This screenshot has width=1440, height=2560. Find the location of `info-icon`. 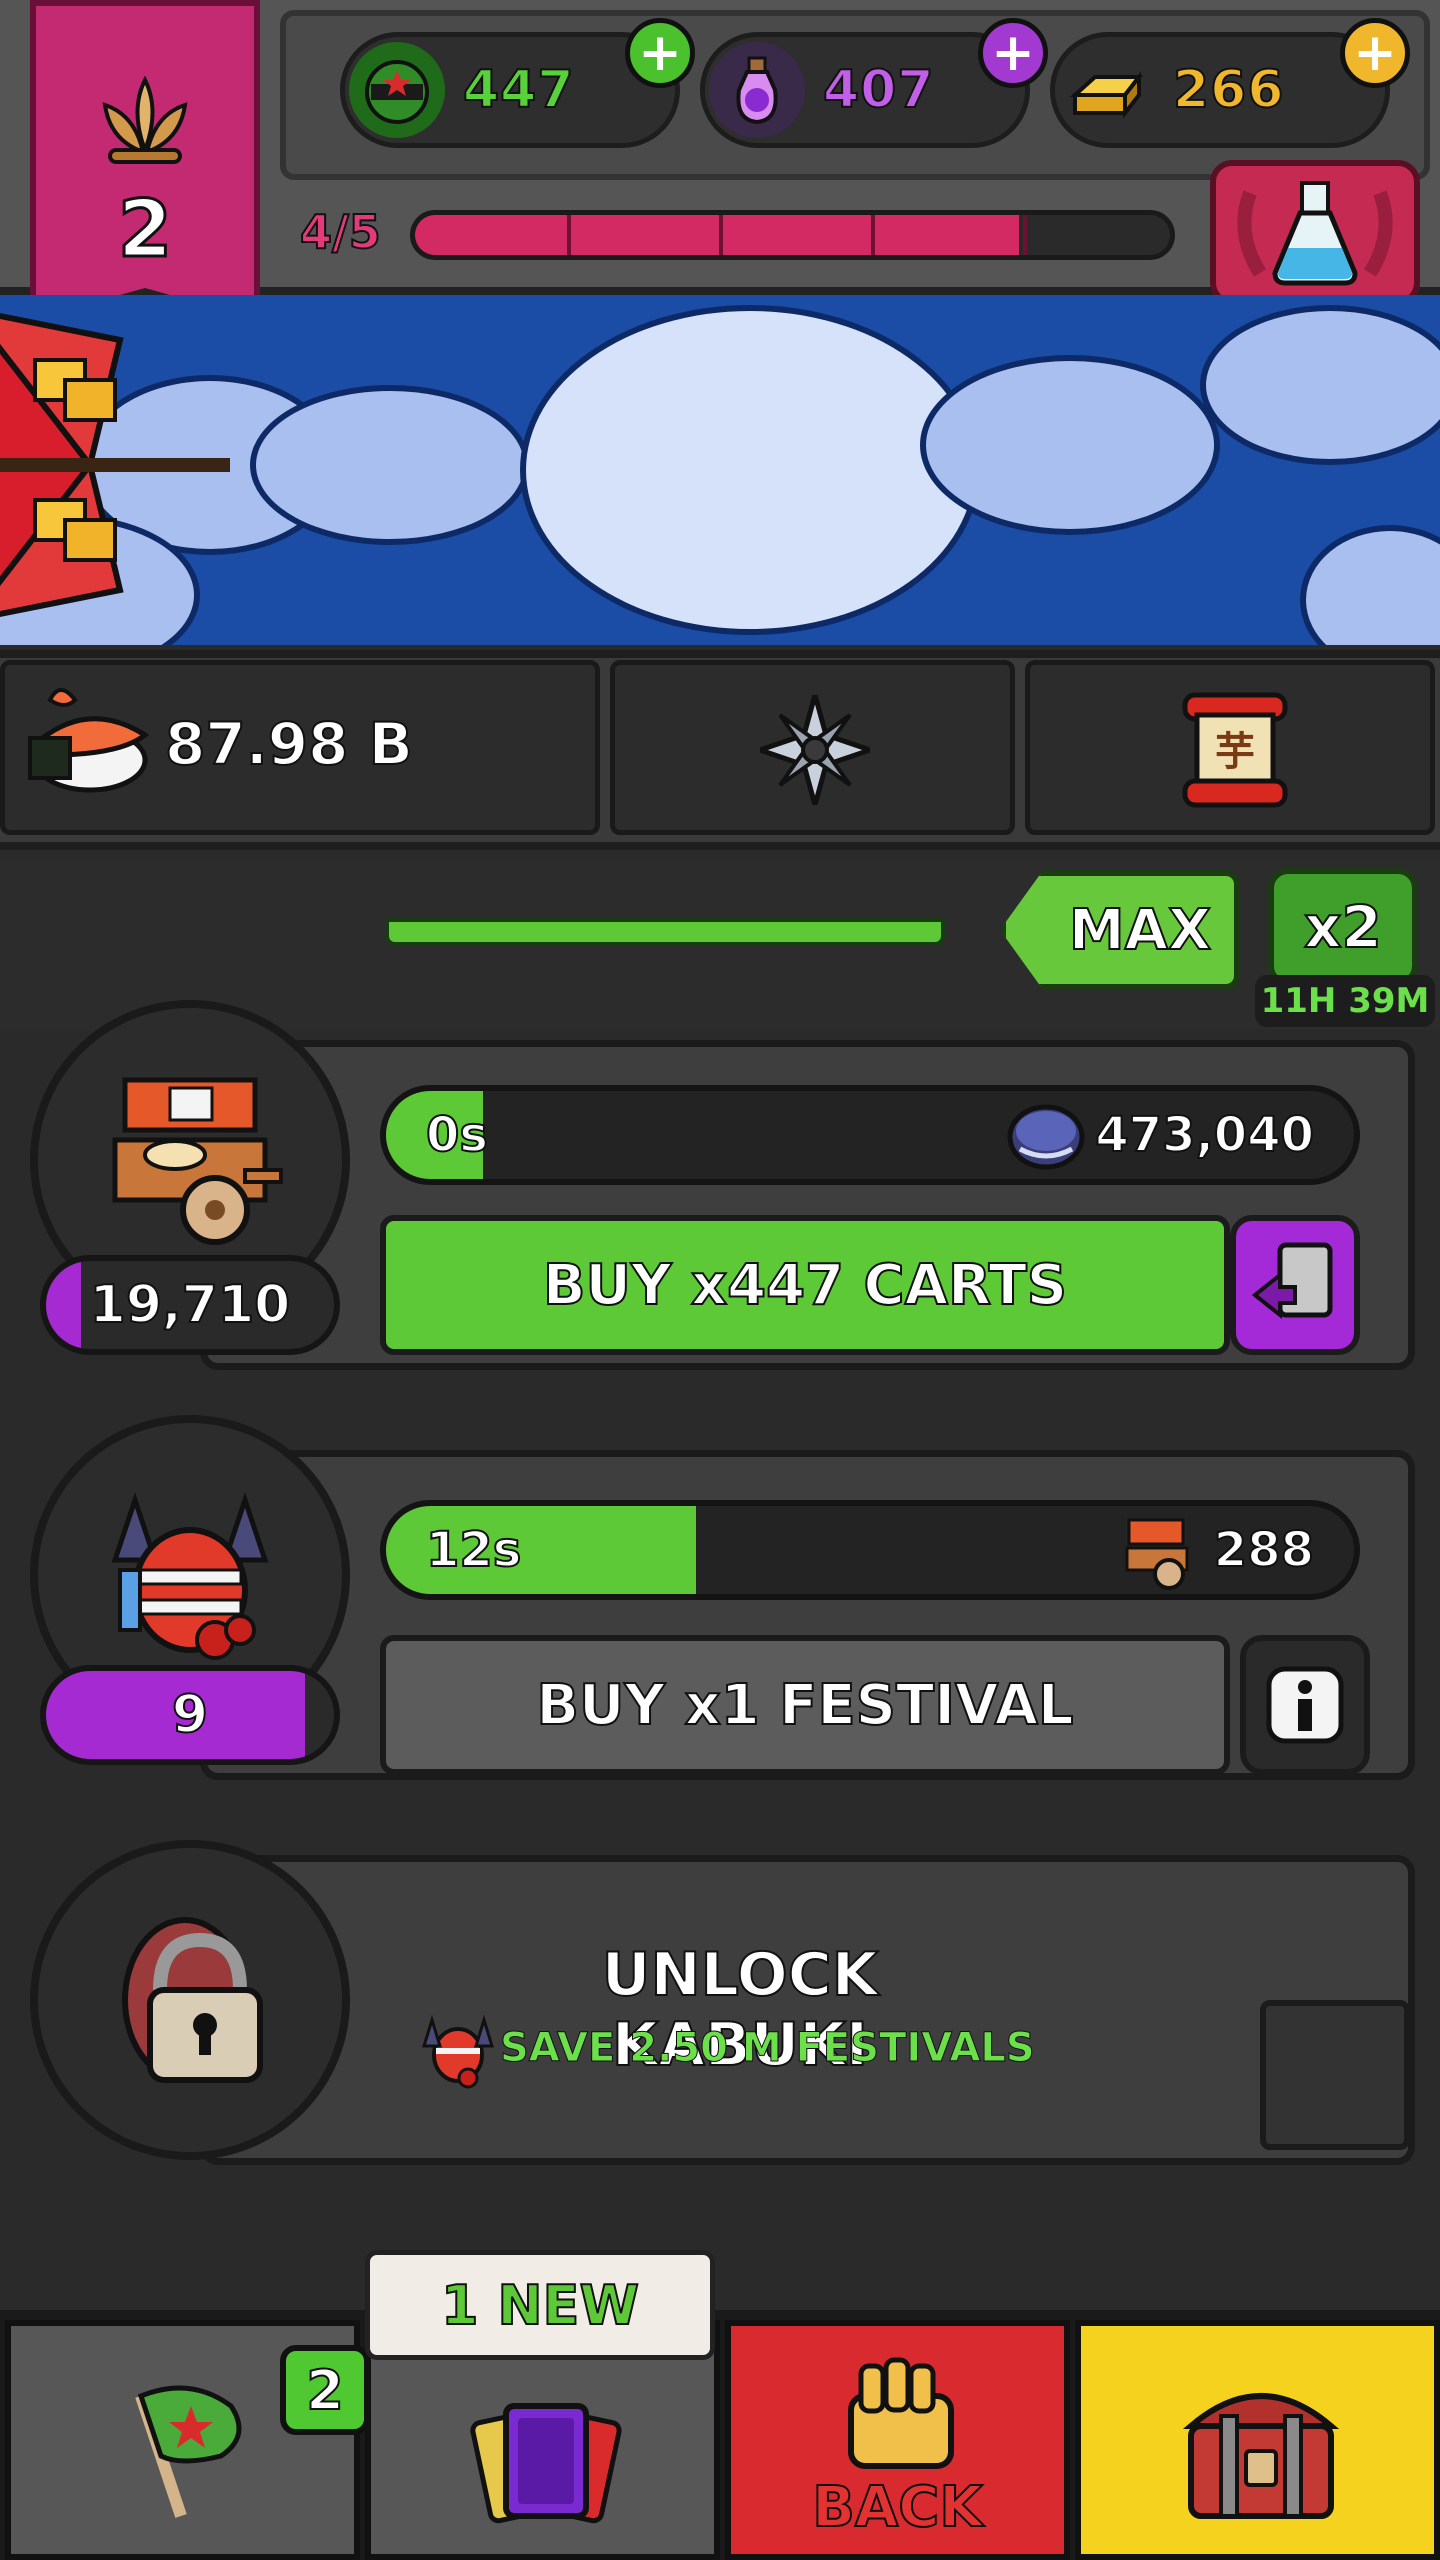

info-icon is located at coordinates (1305, 1705).